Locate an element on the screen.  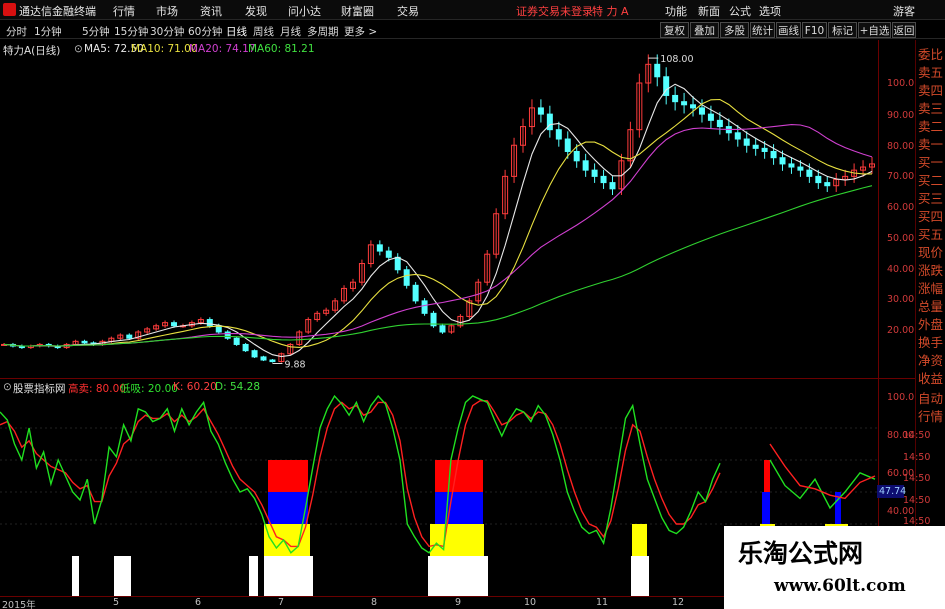
panel-change-pct: 涨幅 is located at coordinates (931, 287).